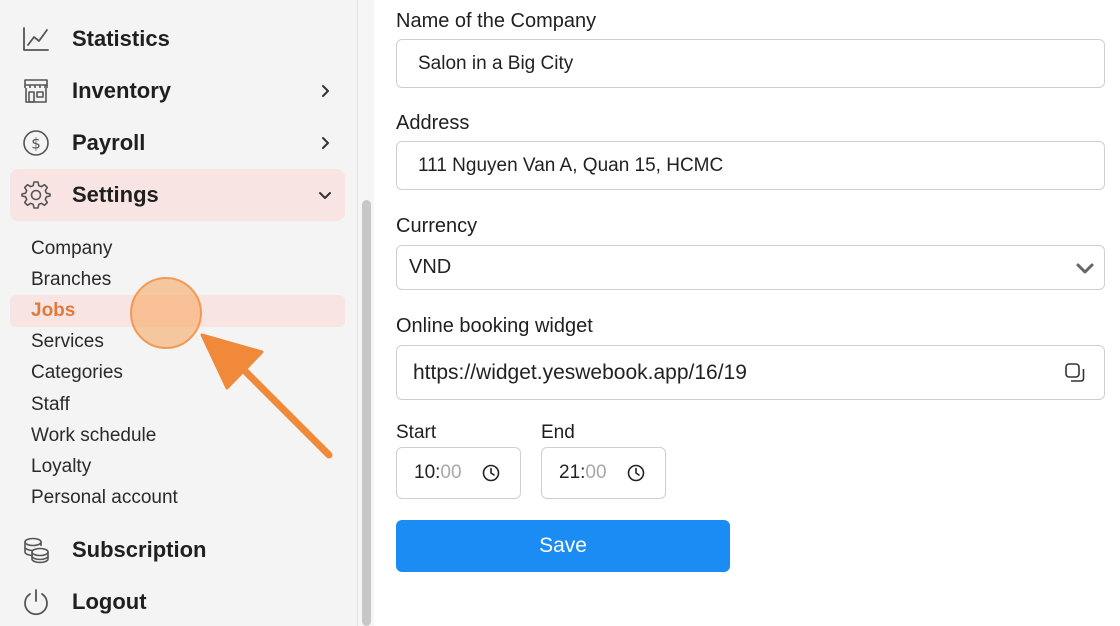  I want to click on submenu-item-categories: Categories, so click(177, 373).